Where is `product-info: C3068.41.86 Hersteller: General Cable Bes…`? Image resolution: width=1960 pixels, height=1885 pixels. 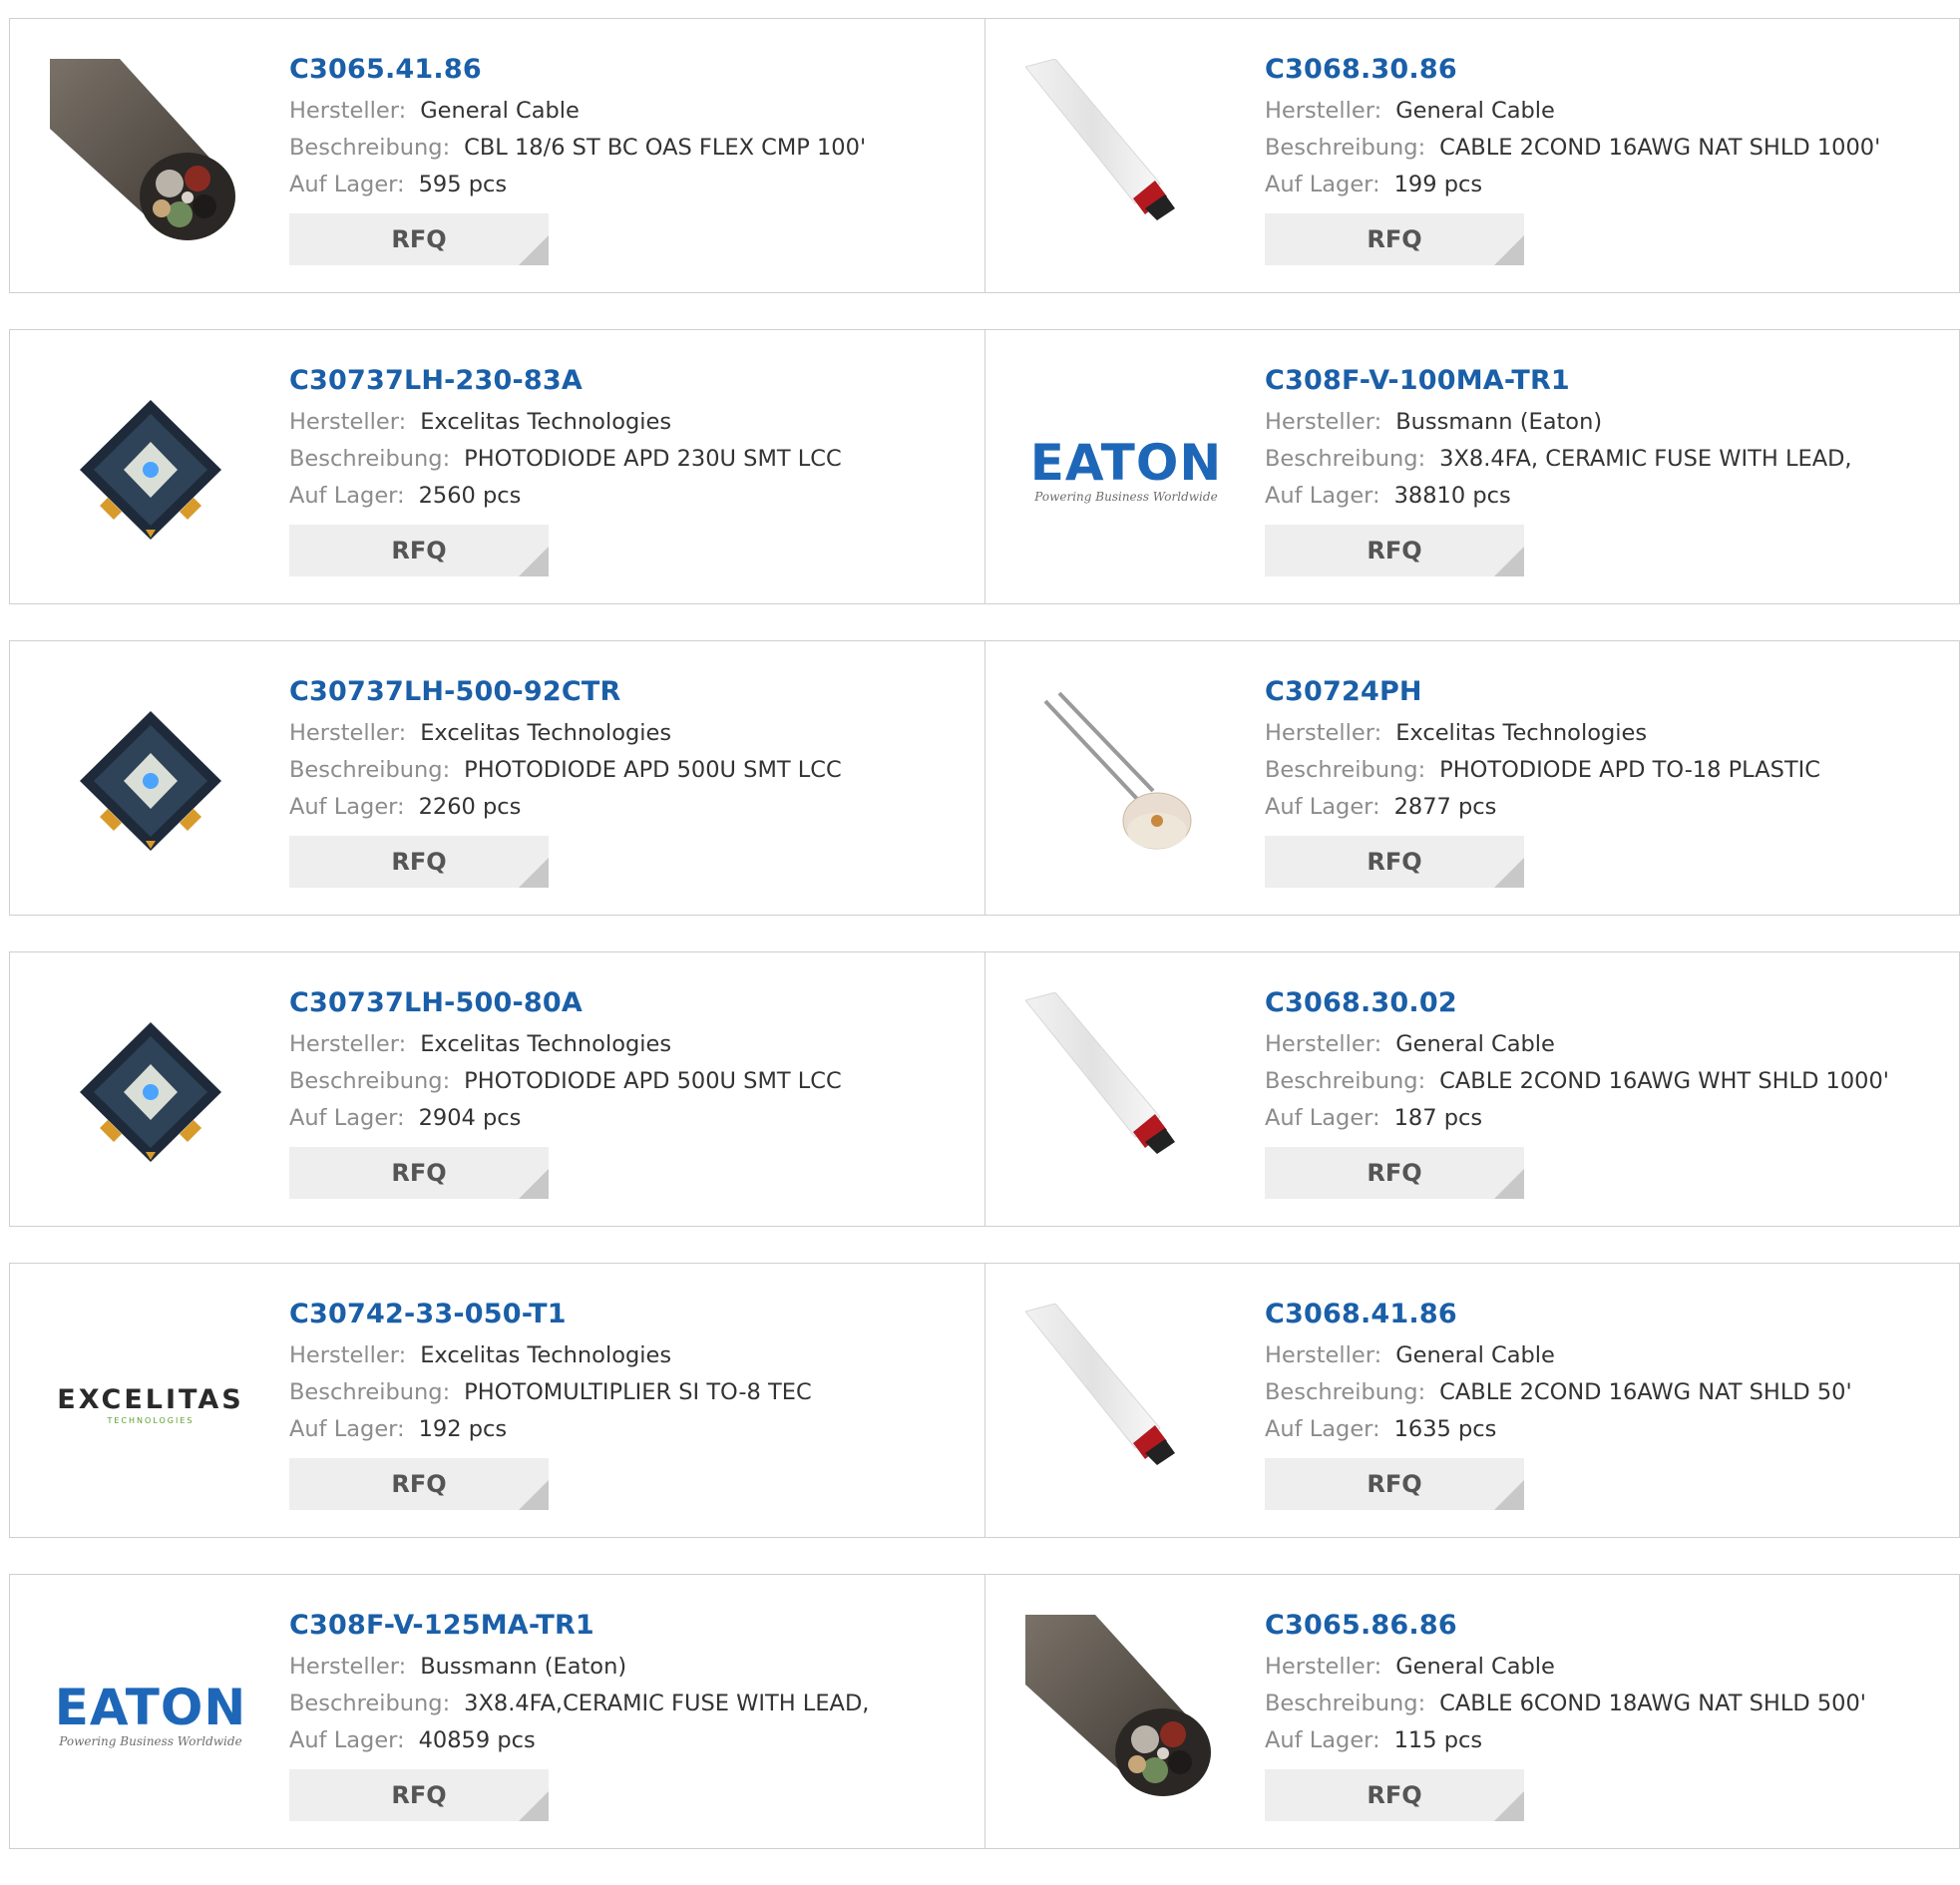 product-info: C3068.41.86 Hersteller: General Cable Bes… is located at coordinates (1607, 1401).